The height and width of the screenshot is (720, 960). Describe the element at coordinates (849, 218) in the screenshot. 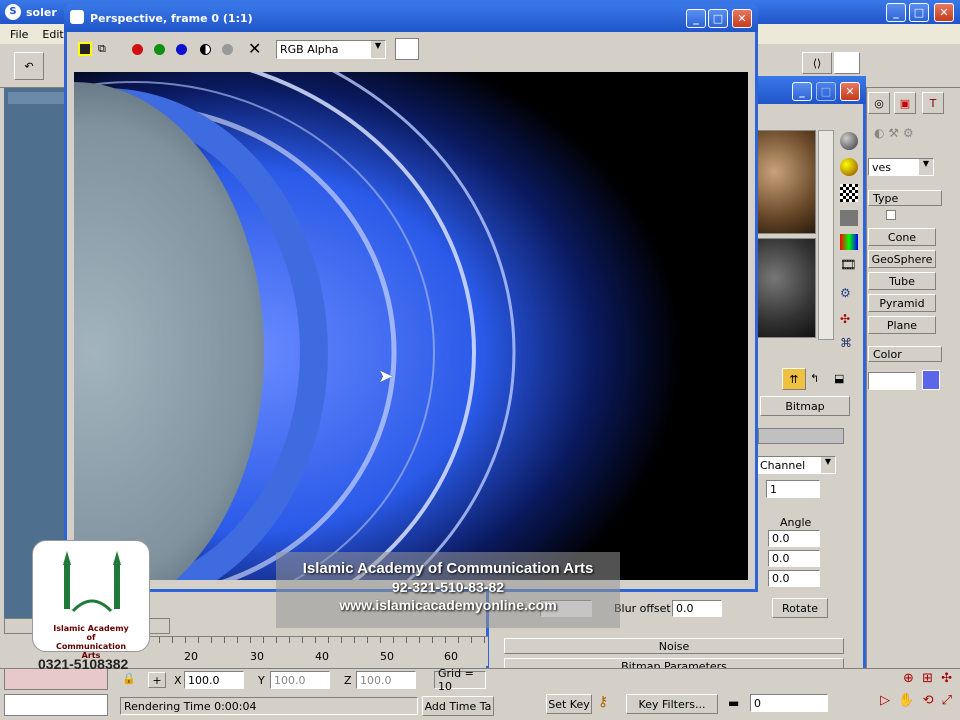

I see `sample-uv-icon` at that location.